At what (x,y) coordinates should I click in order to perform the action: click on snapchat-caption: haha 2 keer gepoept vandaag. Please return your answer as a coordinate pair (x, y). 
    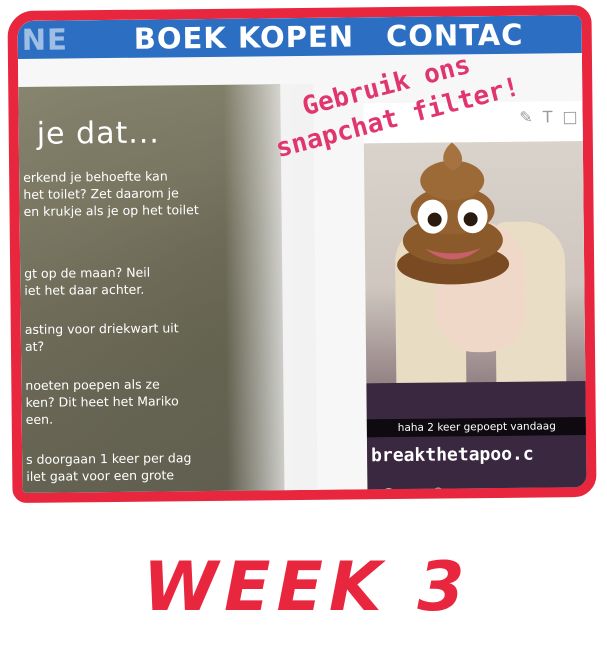
    Looking at the image, I should click on (476, 427).